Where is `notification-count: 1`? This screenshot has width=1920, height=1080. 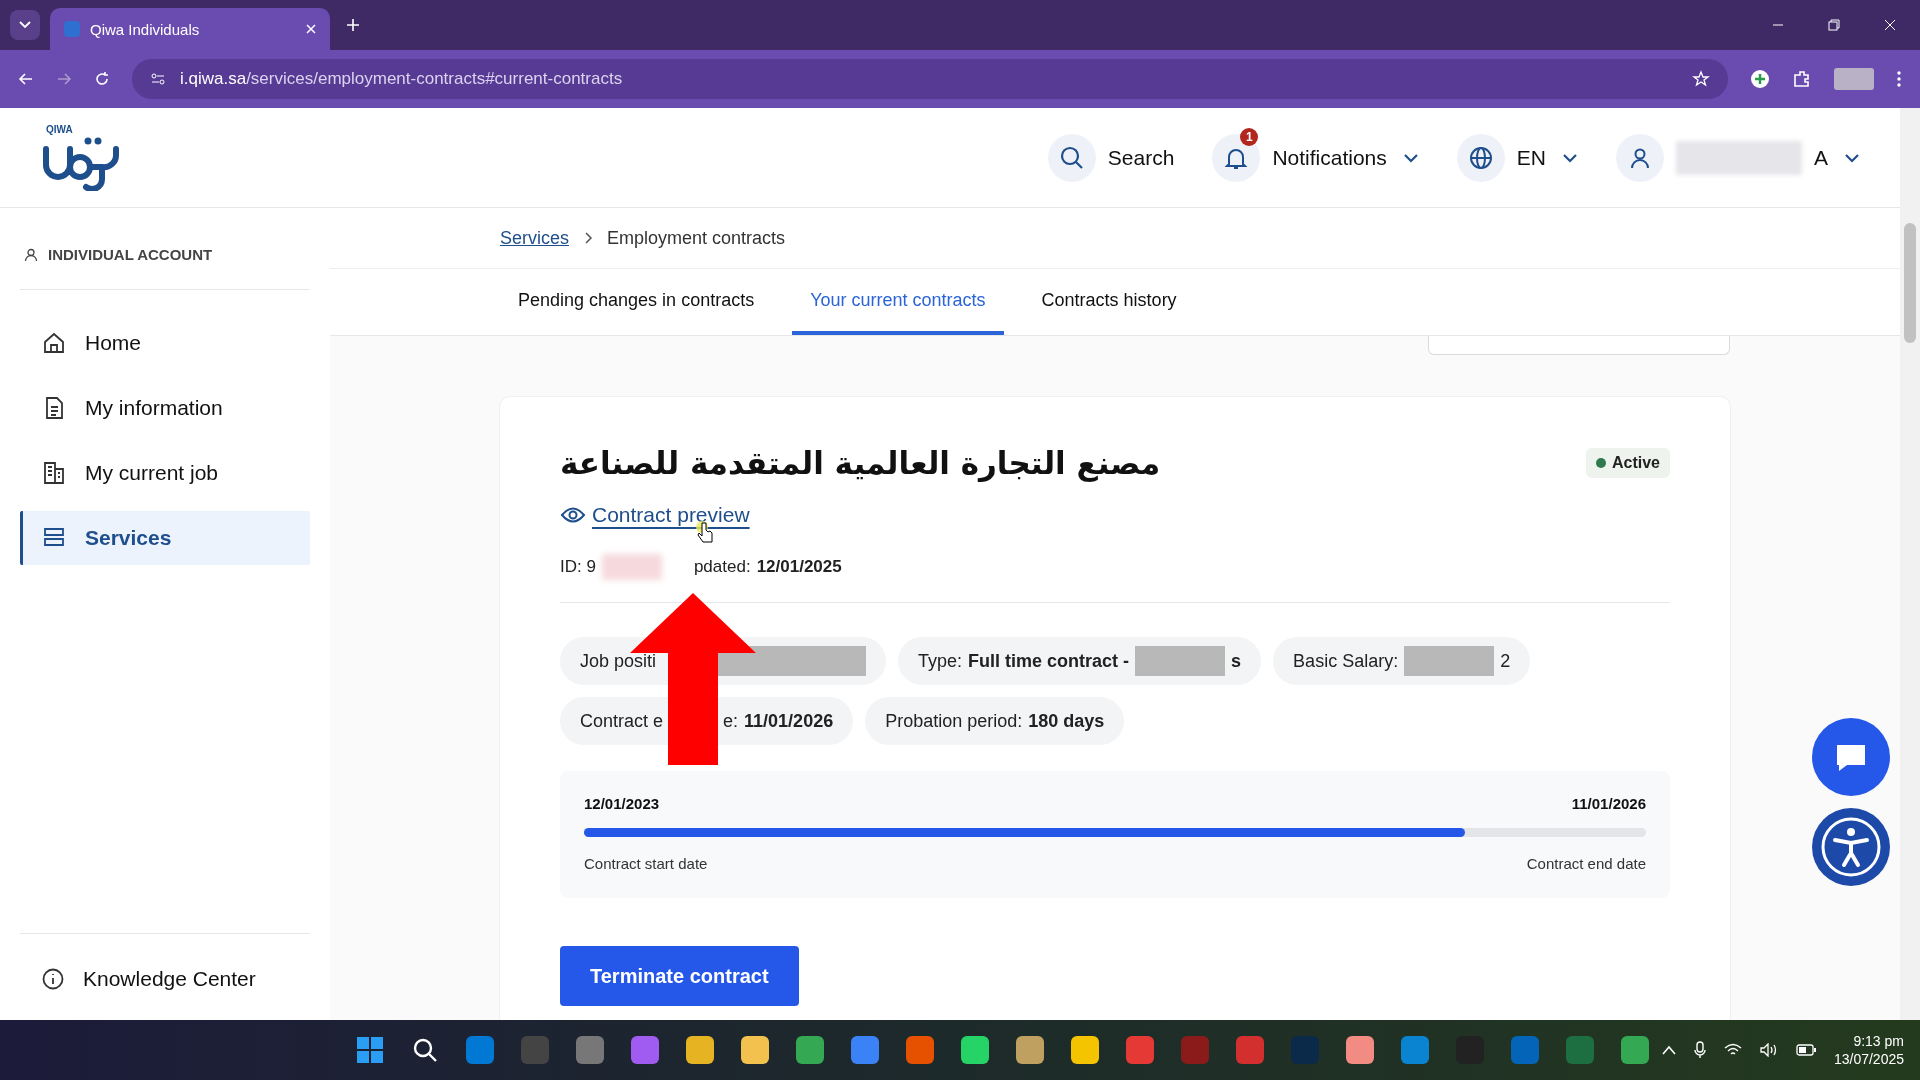
notification-count: 1 is located at coordinates (1249, 136).